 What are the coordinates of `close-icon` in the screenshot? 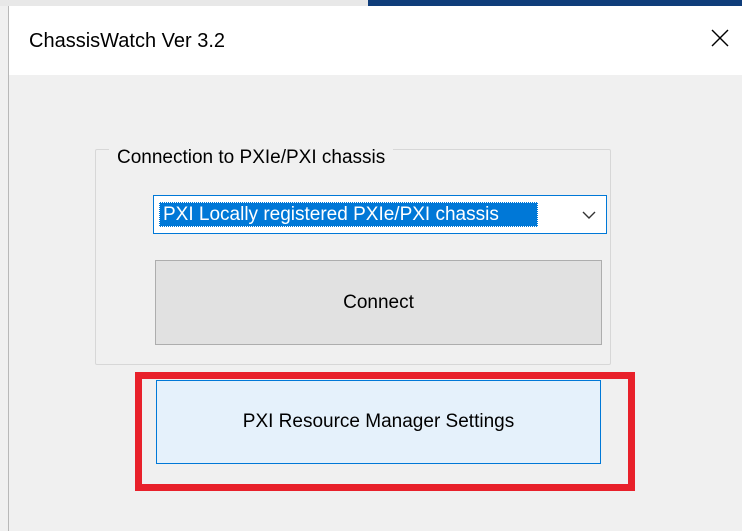 It's located at (720, 38).